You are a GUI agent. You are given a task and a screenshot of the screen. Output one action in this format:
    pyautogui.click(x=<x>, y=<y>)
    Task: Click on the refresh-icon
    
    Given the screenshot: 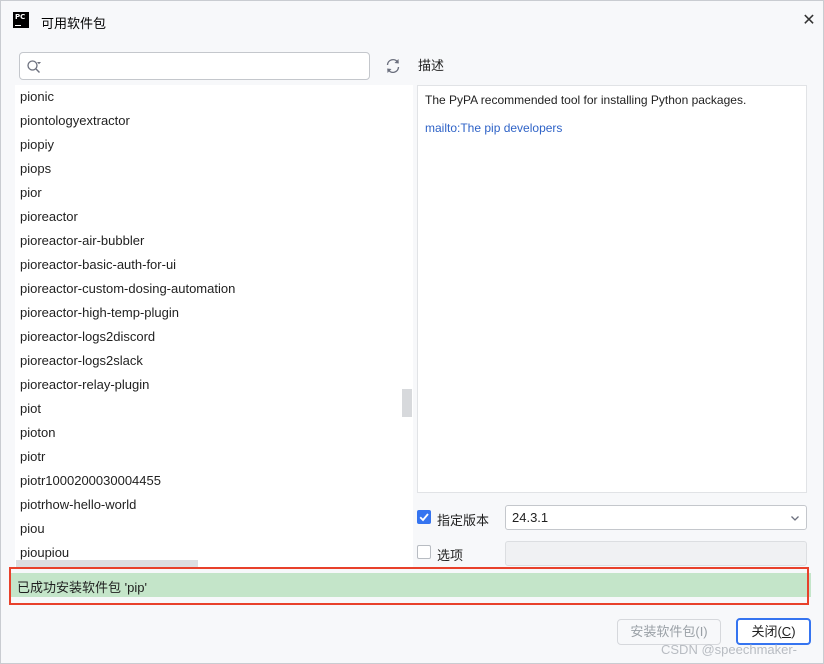 What is the action you would take?
    pyautogui.click(x=393, y=66)
    